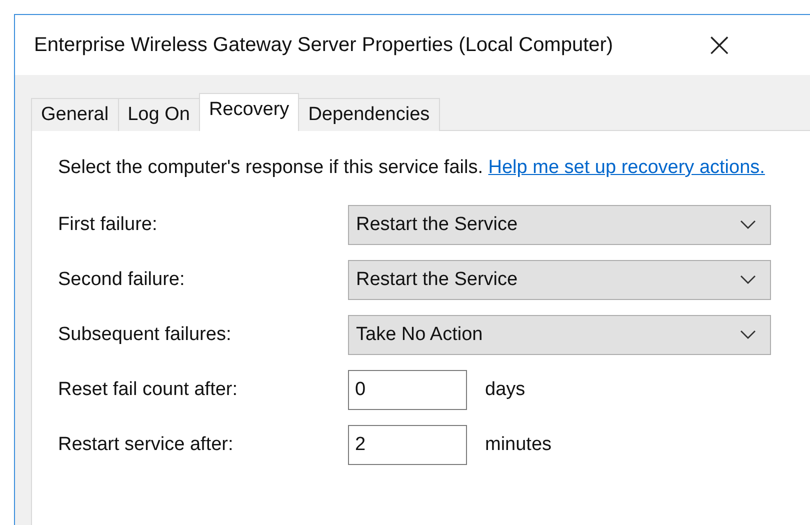 This screenshot has height=525, width=810. Describe the element at coordinates (145, 335) in the screenshot. I see `field-label: Subsequent failures:` at that location.